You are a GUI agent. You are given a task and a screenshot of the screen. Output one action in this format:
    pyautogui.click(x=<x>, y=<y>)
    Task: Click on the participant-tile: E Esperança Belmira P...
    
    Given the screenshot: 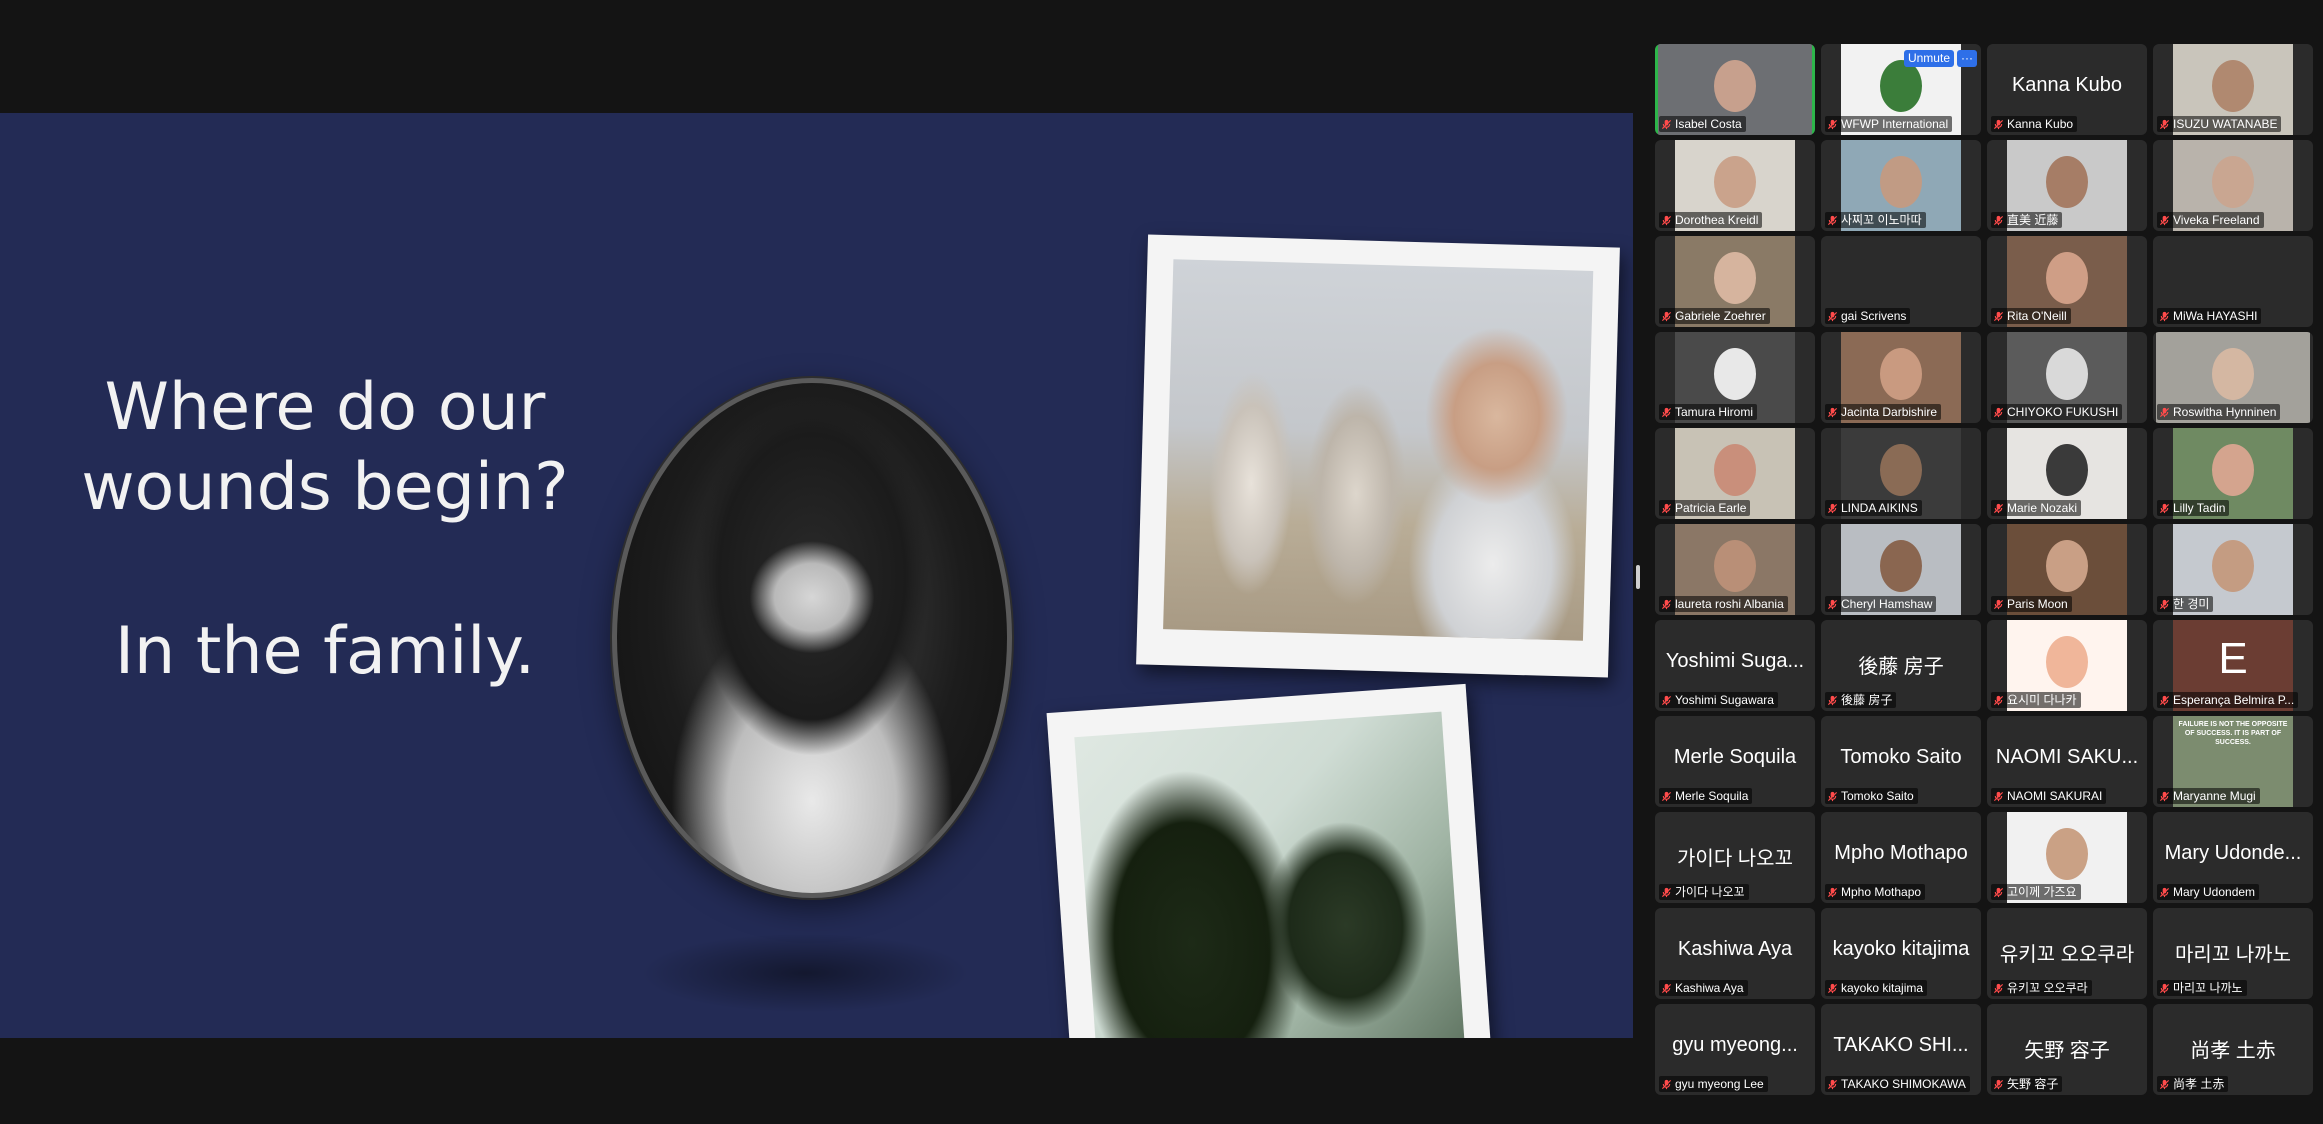 What is the action you would take?
    pyautogui.click(x=2233, y=665)
    